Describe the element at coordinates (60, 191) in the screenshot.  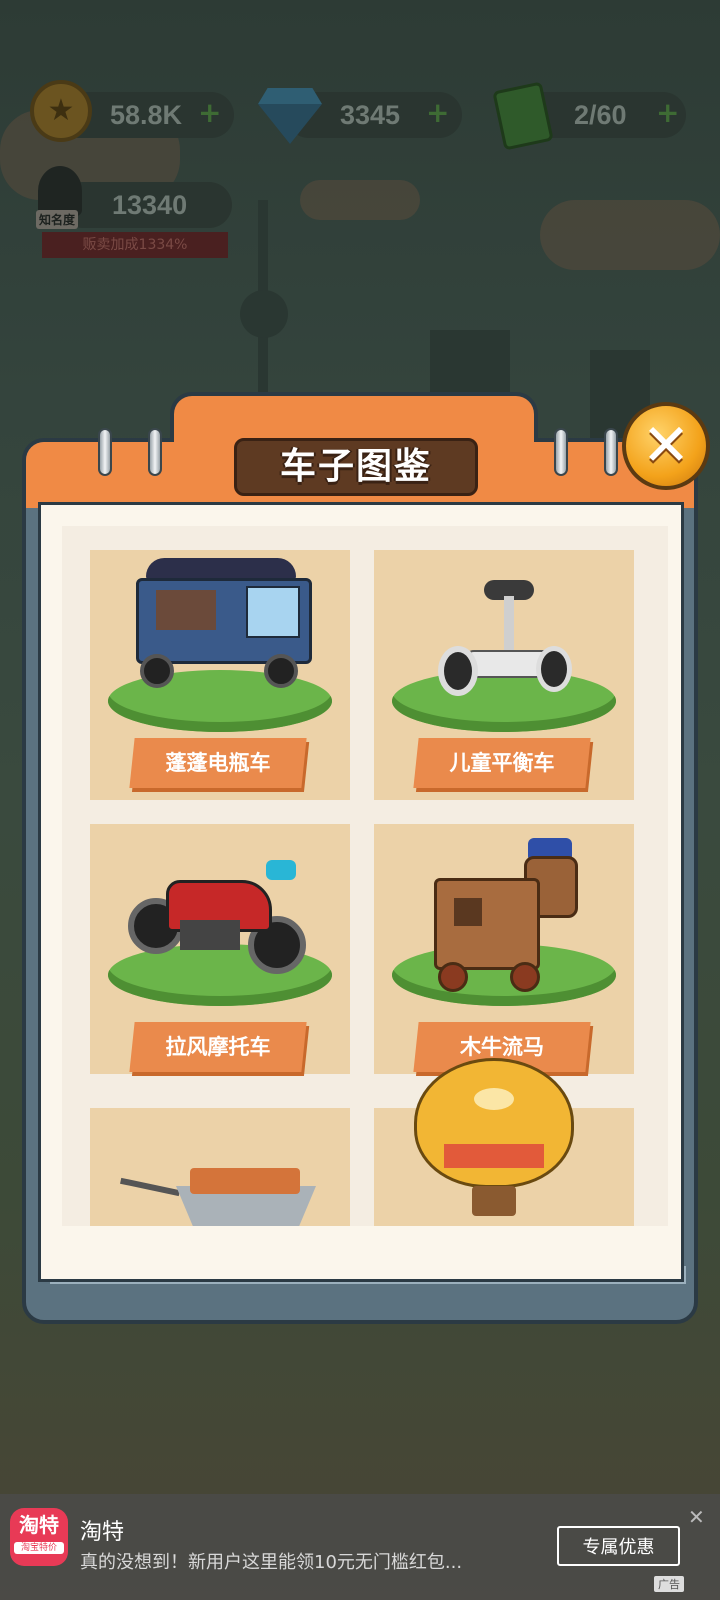
I see `avatar` at that location.